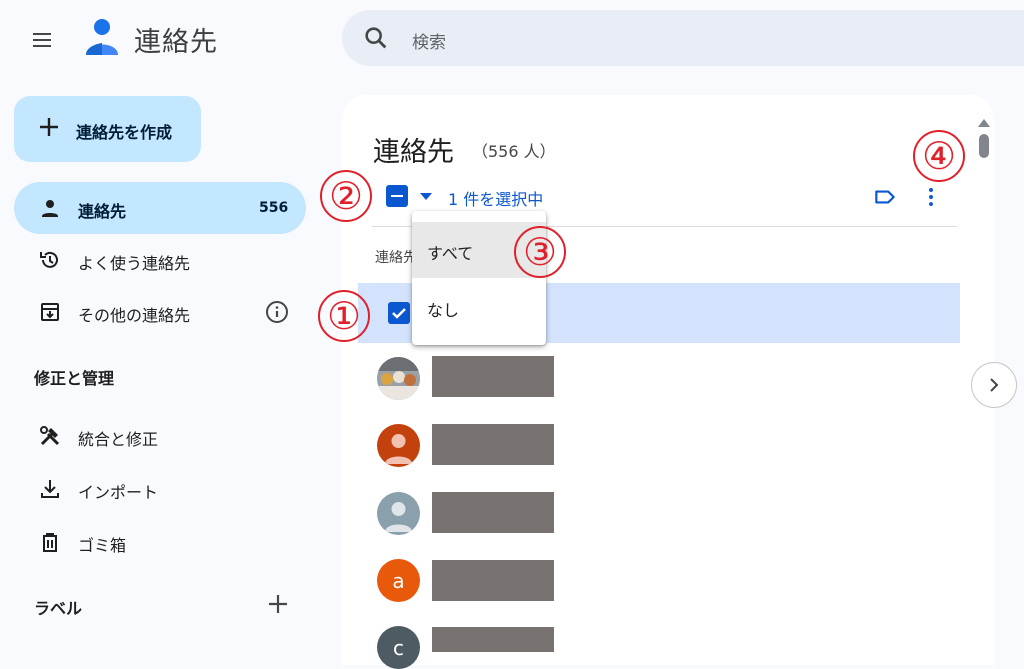 This screenshot has width=1024, height=669. What do you see at coordinates (376, 38) in the screenshot?
I see `search-icon` at bounding box center [376, 38].